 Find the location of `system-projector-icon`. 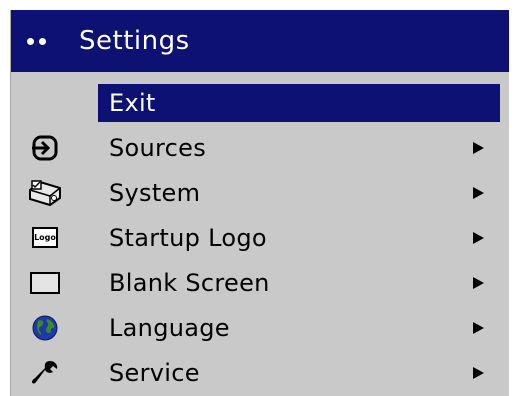

system-projector-icon is located at coordinates (45, 193).